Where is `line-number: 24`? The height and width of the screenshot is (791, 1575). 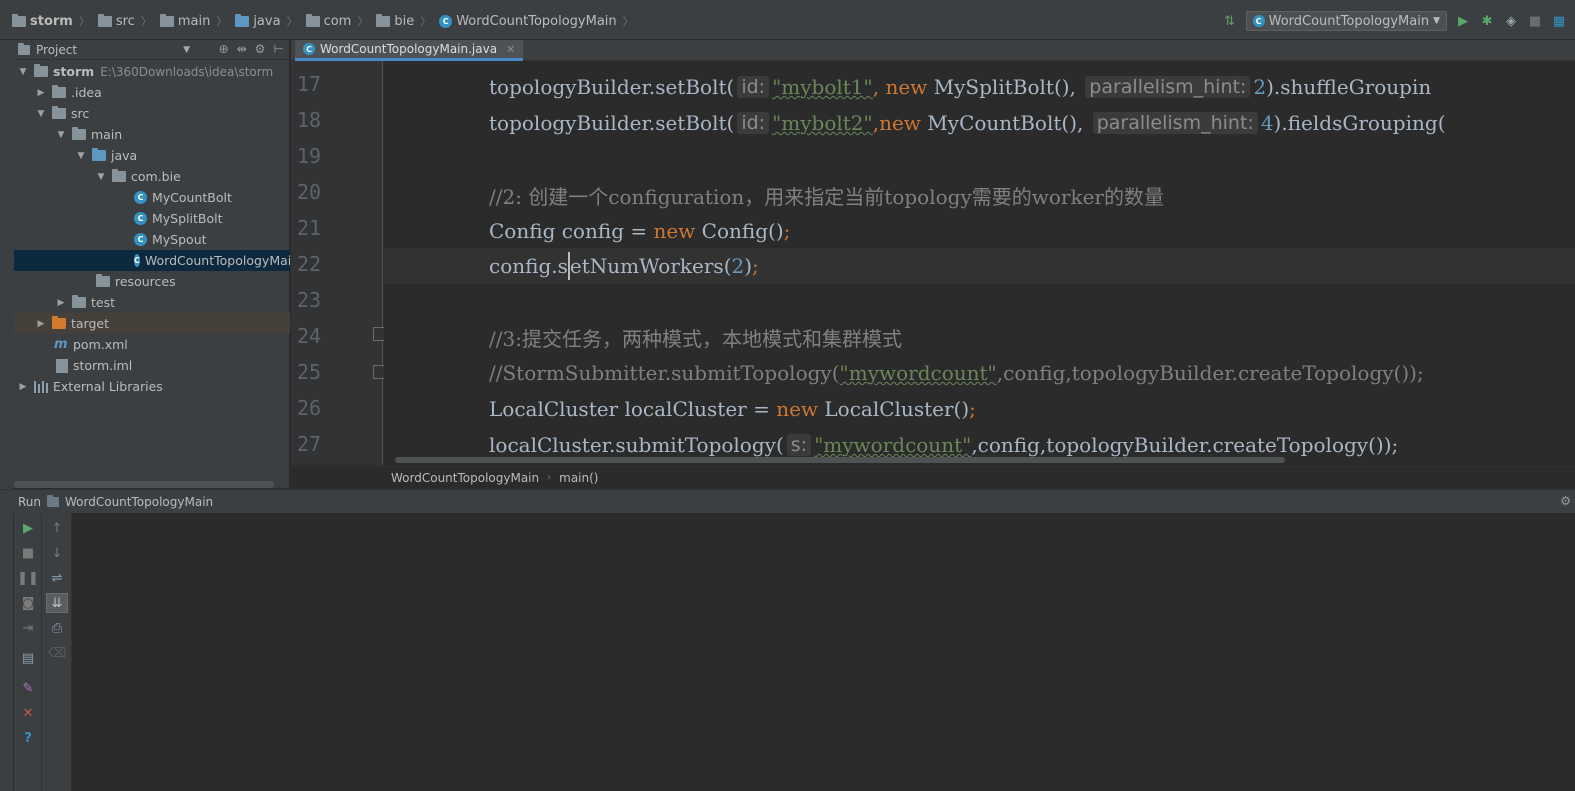
line-number: 24 is located at coordinates (309, 336).